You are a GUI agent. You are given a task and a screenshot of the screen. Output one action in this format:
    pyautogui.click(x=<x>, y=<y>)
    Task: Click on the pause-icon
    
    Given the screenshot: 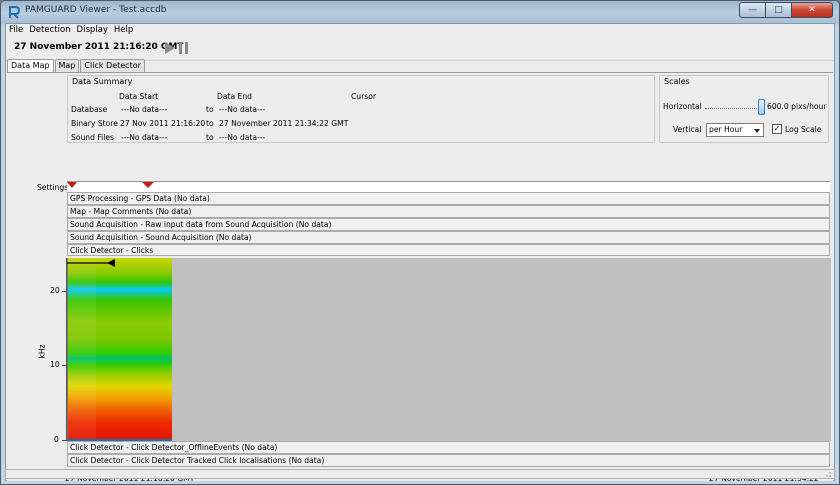 What is the action you would take?
    pyautogui.click(x=184, y=48)
    